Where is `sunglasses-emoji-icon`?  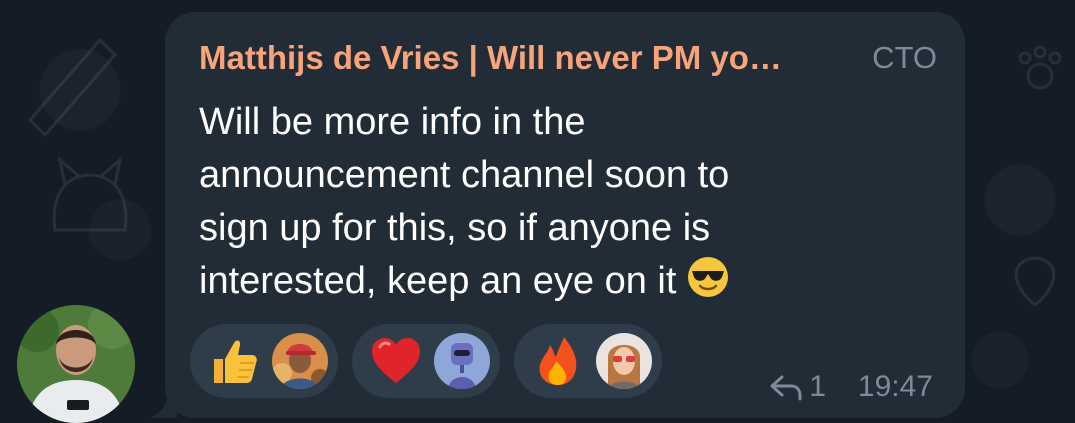
sunglasses-emoji-icon is located at coordinates (708, 277).